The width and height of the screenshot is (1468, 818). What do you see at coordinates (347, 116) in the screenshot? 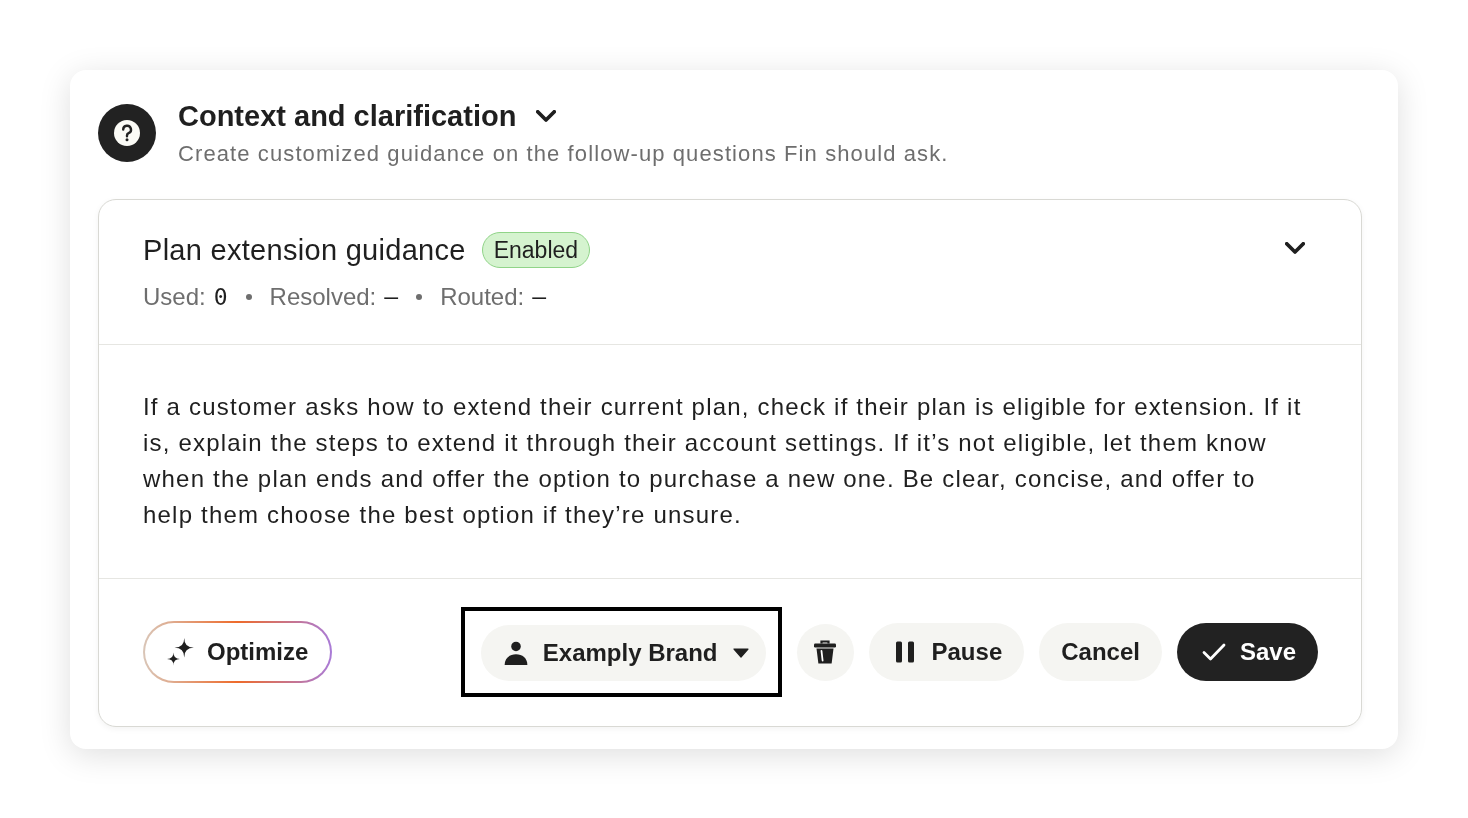
I see `section-title: Context and clarification` at bounding box center [347, 116].